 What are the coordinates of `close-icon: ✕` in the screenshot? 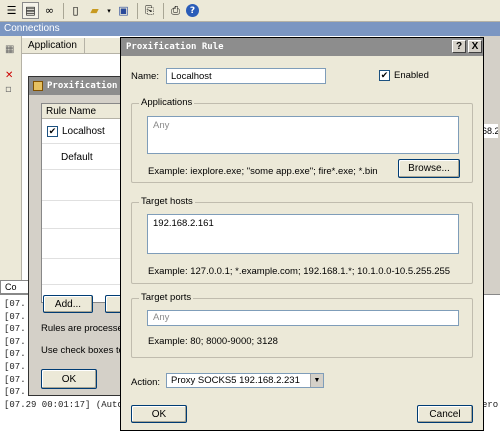 It's located at (11, 76).